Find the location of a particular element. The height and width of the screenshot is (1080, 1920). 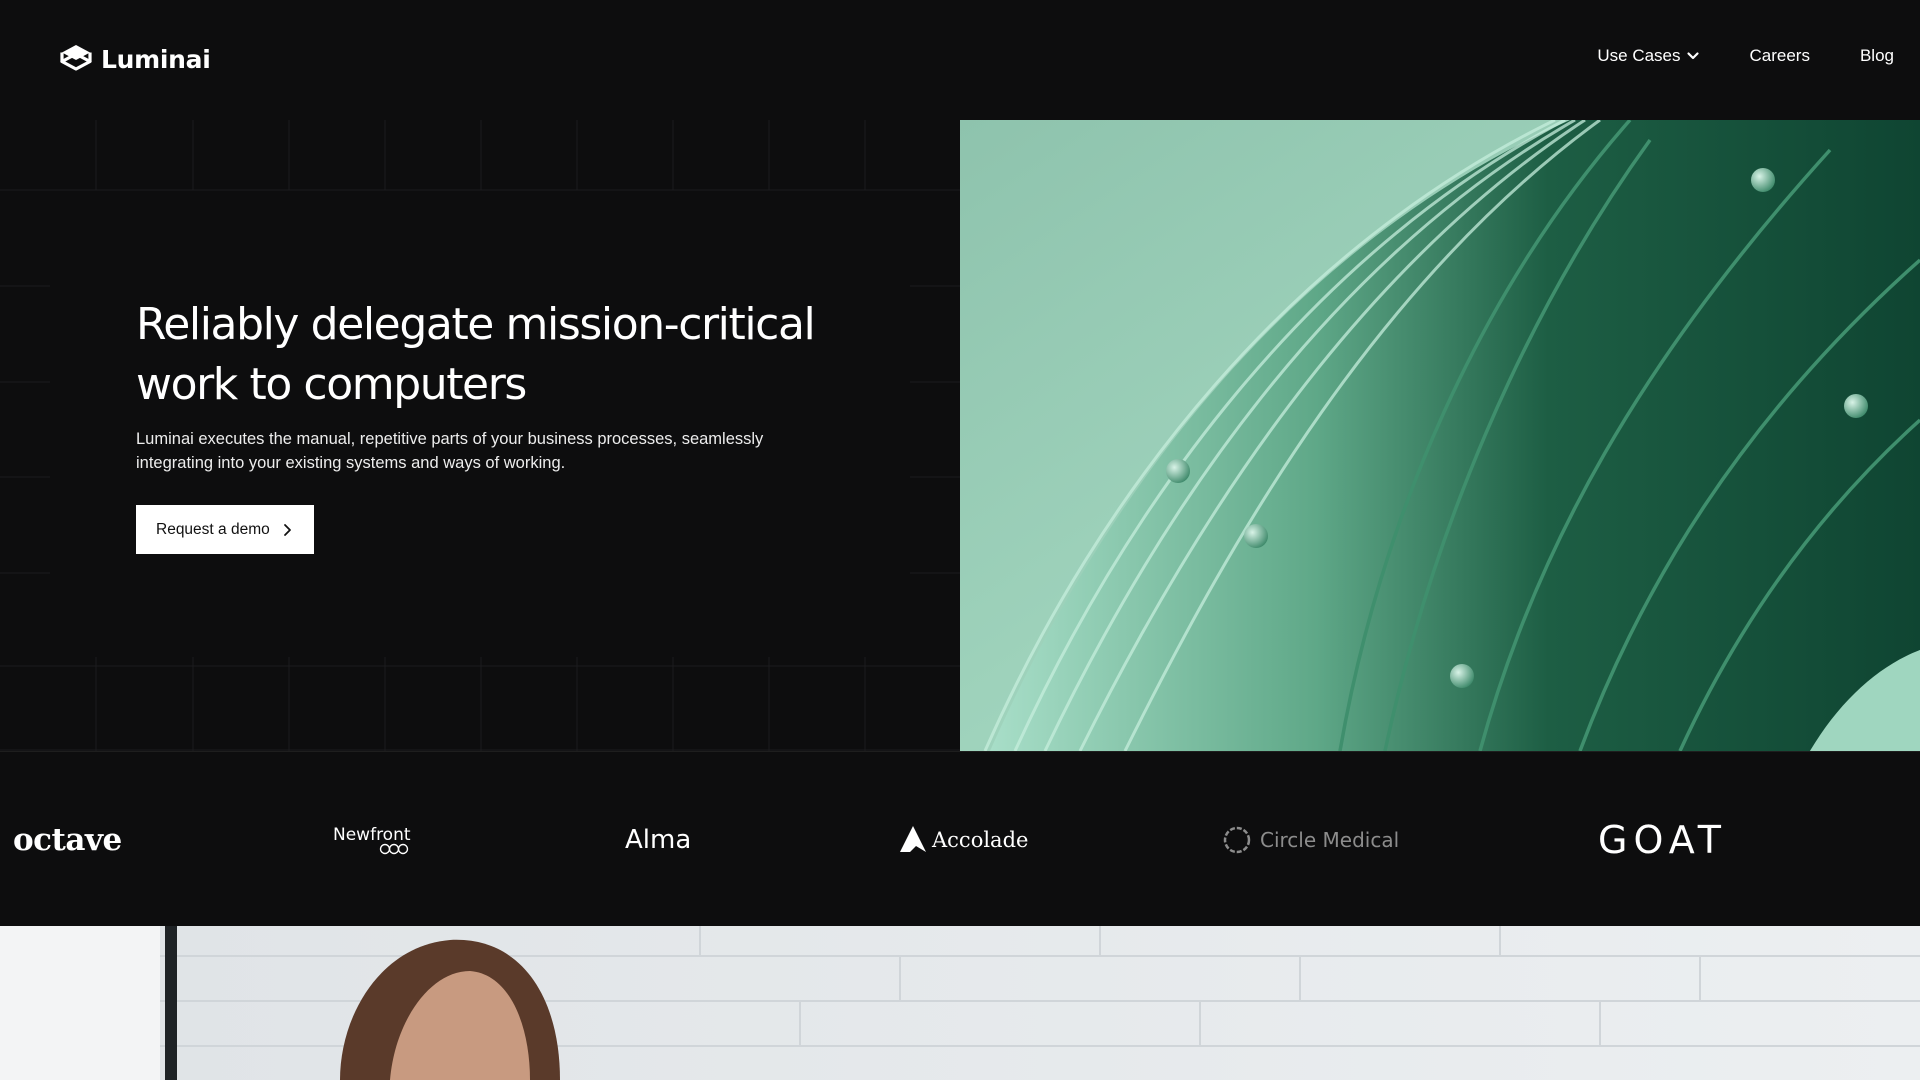

request-demo-button: Request a demo is located at coordinates (225, 529).